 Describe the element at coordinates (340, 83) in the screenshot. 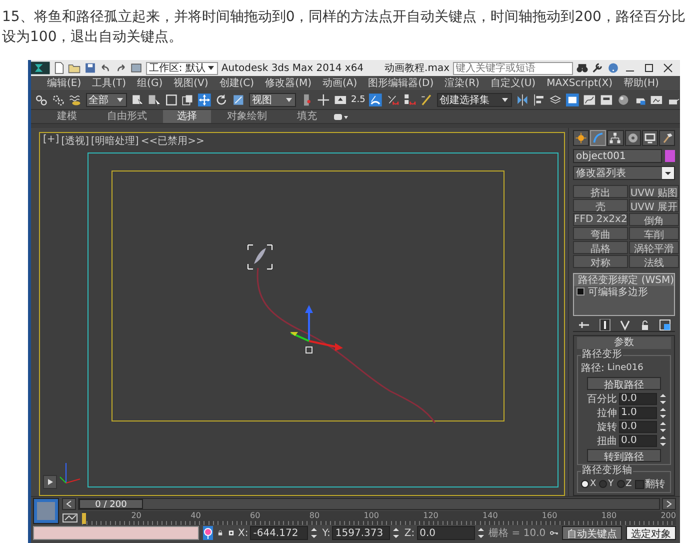

I see `menu-item: 动画(A)` at that location.